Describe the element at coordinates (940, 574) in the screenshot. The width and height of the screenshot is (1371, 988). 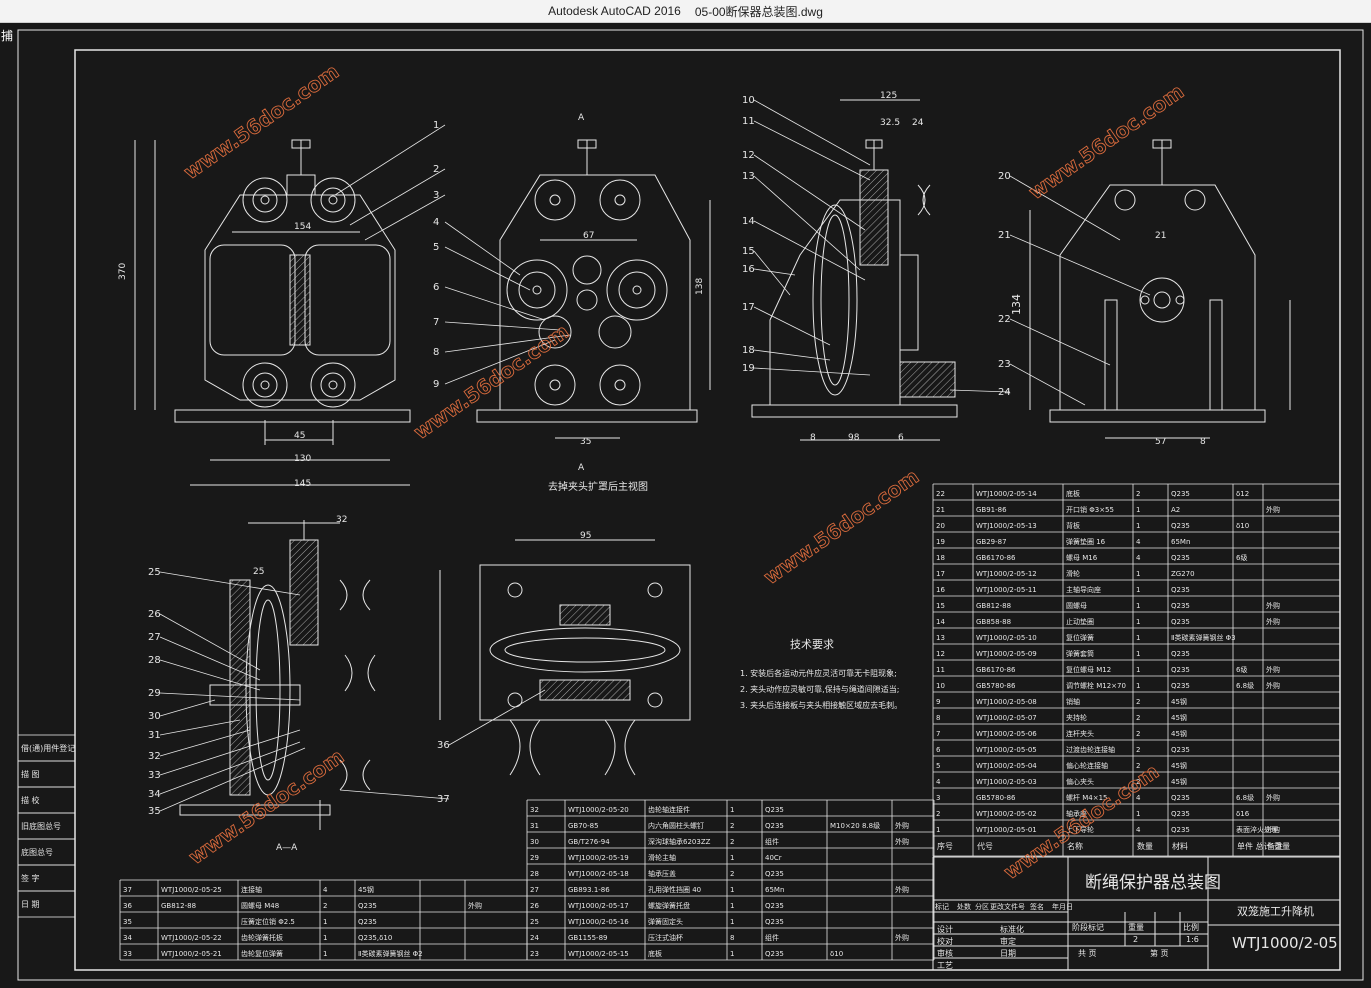
I see `table-cell: 17` at that location.